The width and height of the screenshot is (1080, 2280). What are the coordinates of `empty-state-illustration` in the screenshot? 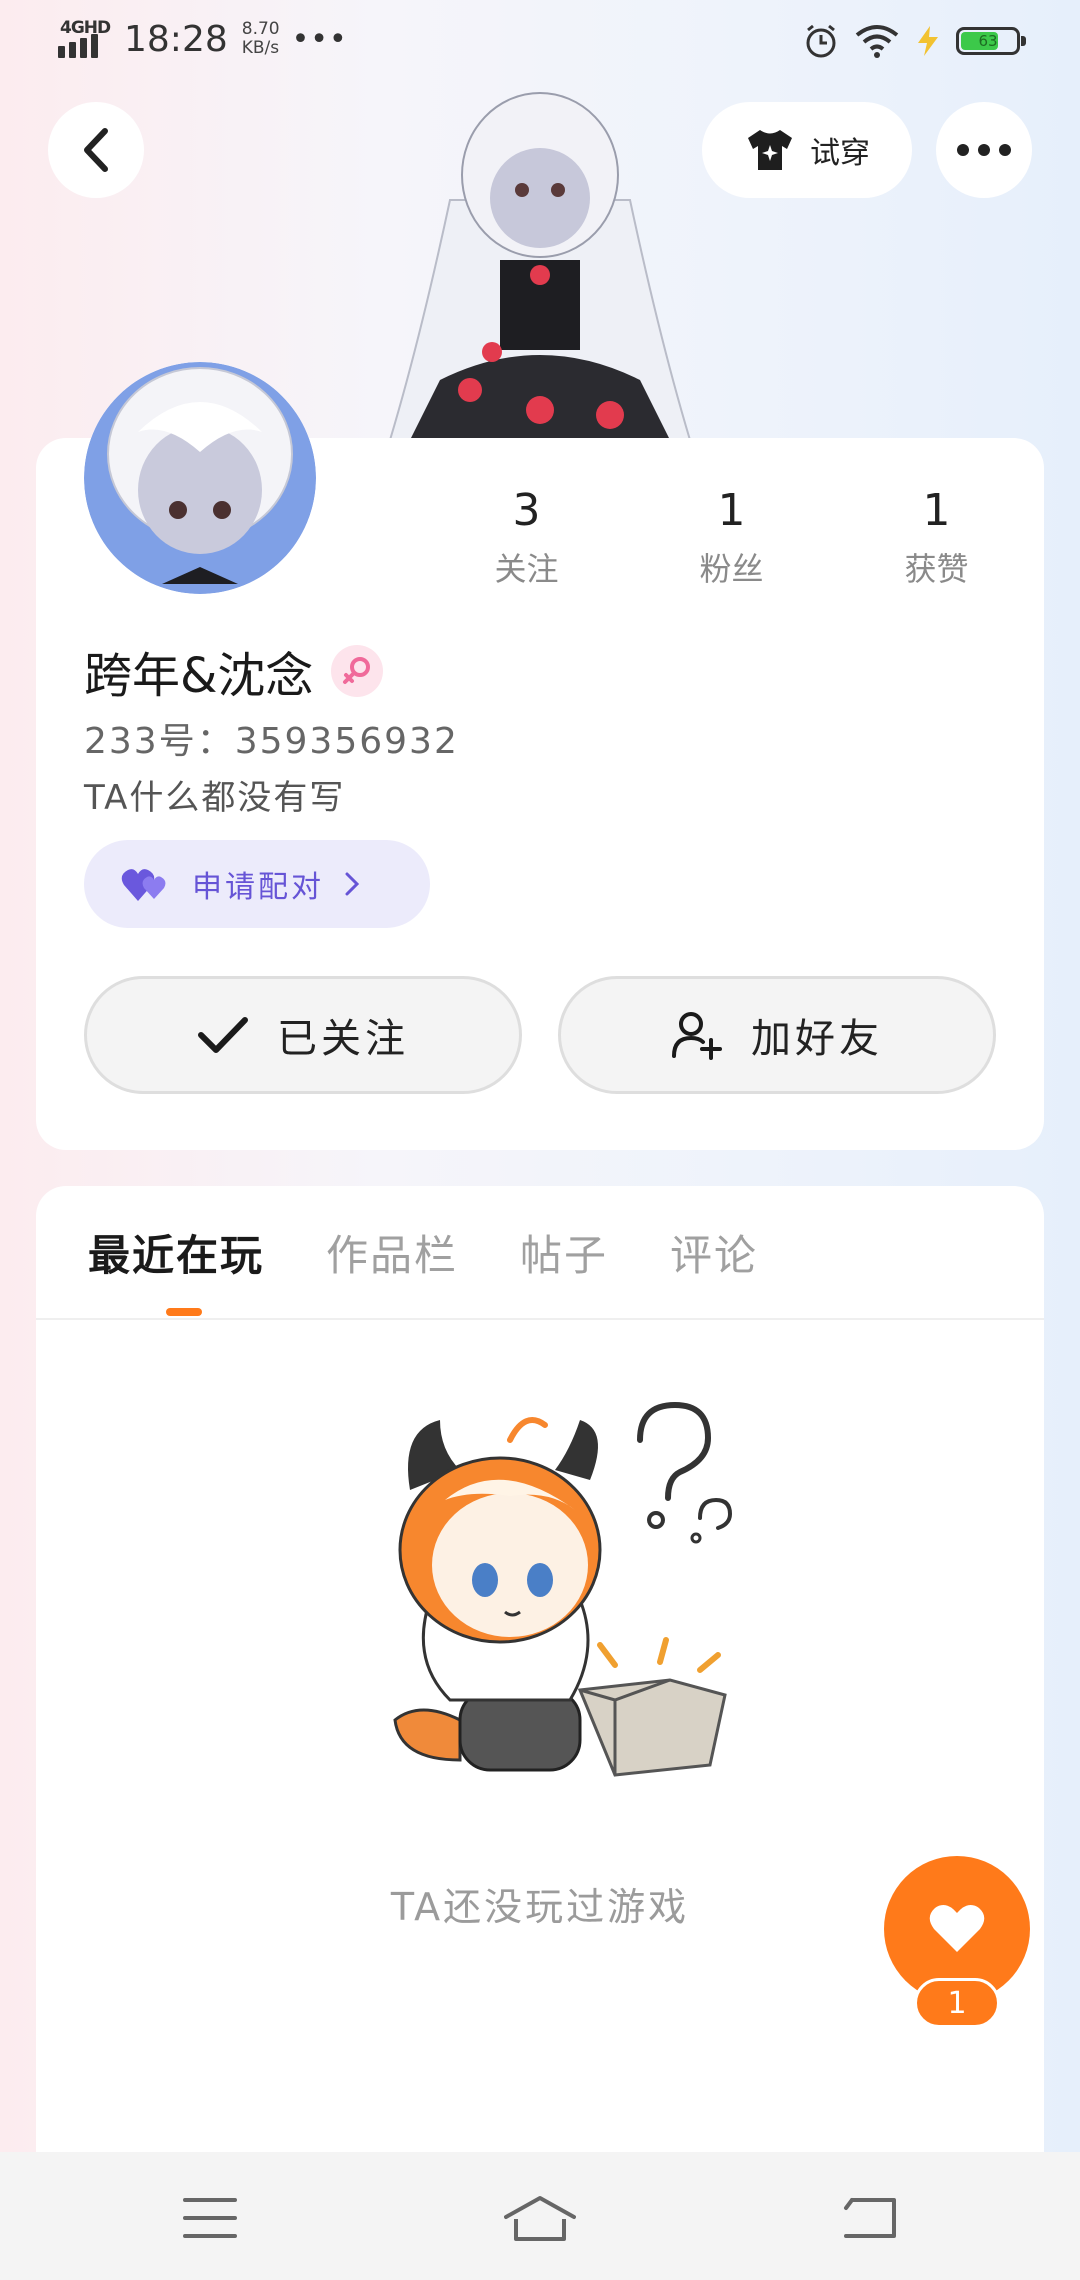 It's located at (563, 1589).